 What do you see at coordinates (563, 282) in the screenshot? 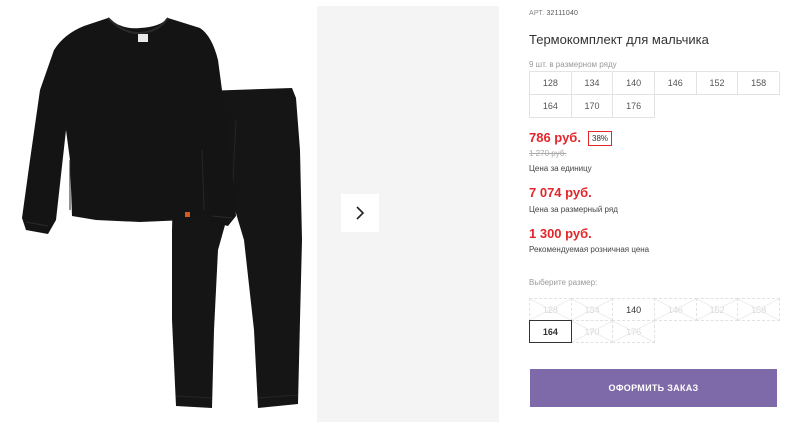
I see `choose-size-label: Выберите размер:` at bounding box center [563, 282].